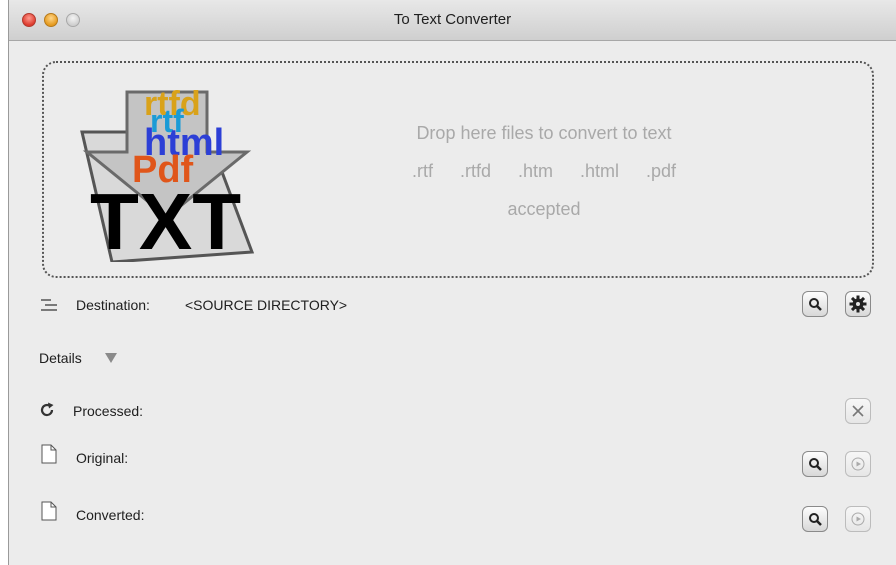 The image size is (896, 565). Describe the element at coordinates (60, 358) in the screenshot. I see `details-label: Details` at that location.